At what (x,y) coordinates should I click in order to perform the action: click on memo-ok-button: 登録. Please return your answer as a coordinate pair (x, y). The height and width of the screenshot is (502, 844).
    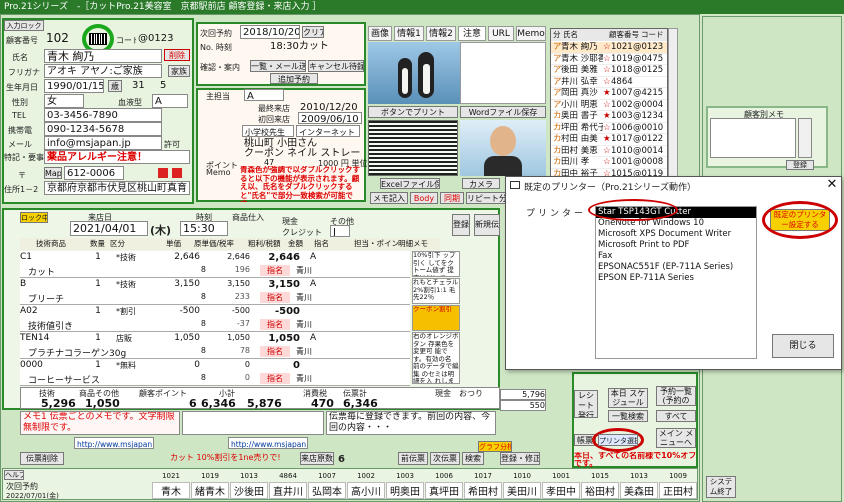
    Looking at the image, I should click on (800, 165).